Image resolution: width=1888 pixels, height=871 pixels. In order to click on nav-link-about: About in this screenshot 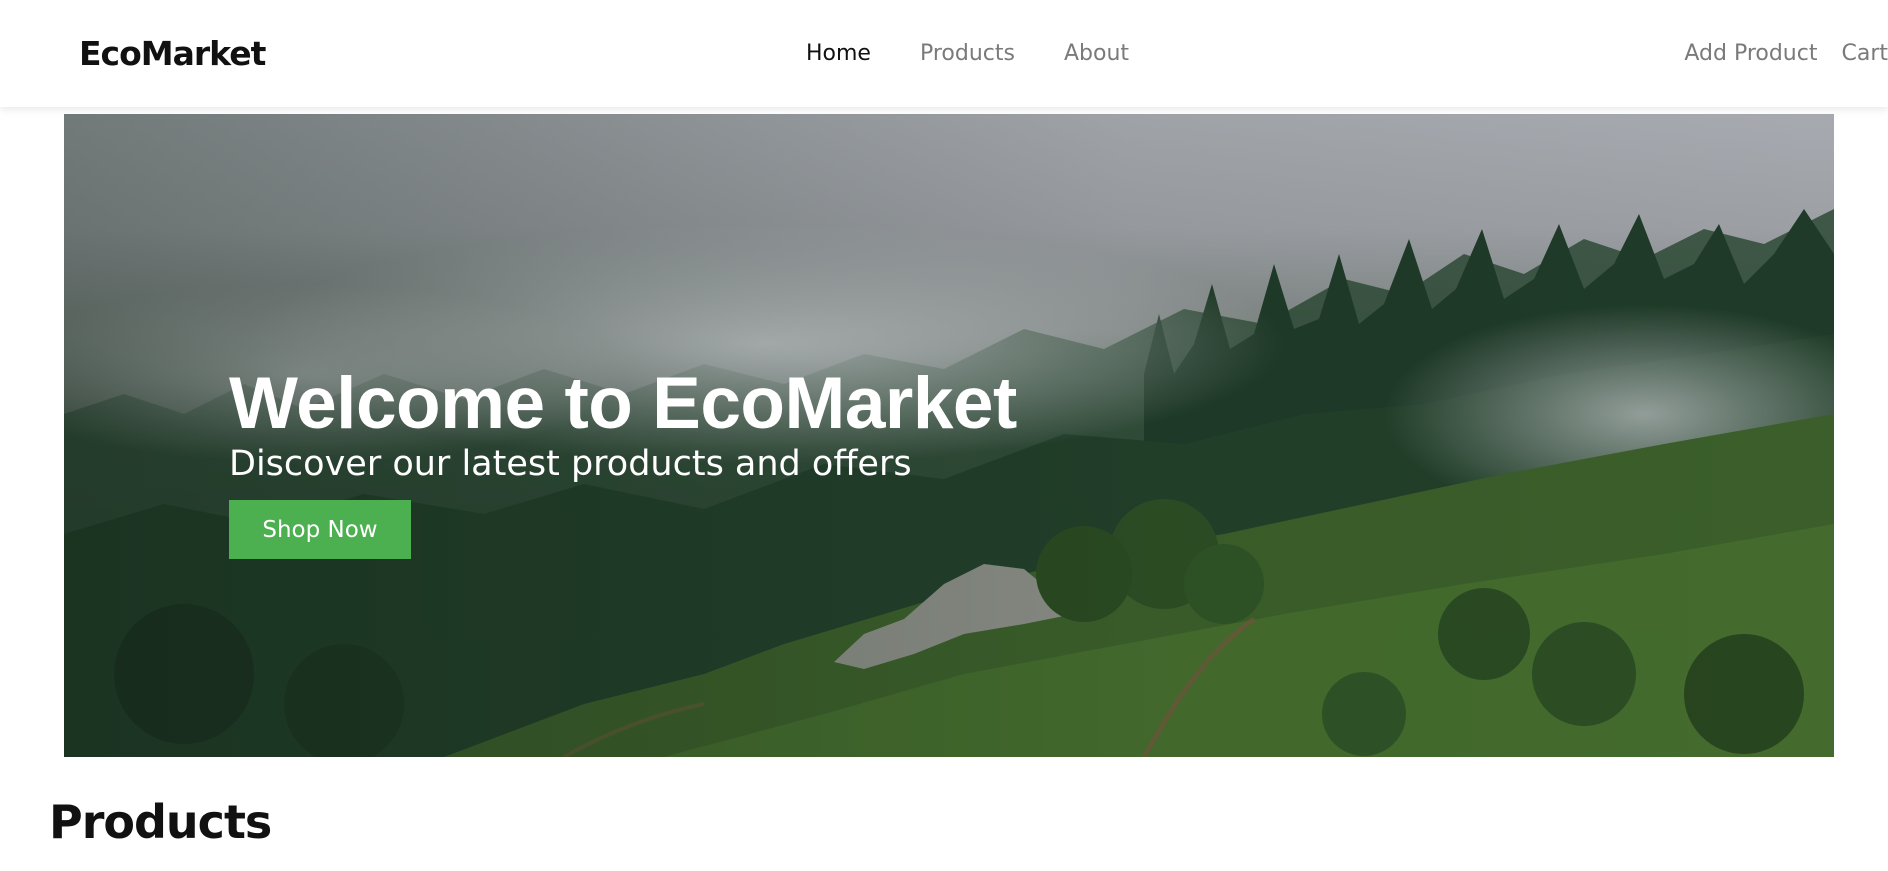, I will do `click(1096, 53)`.